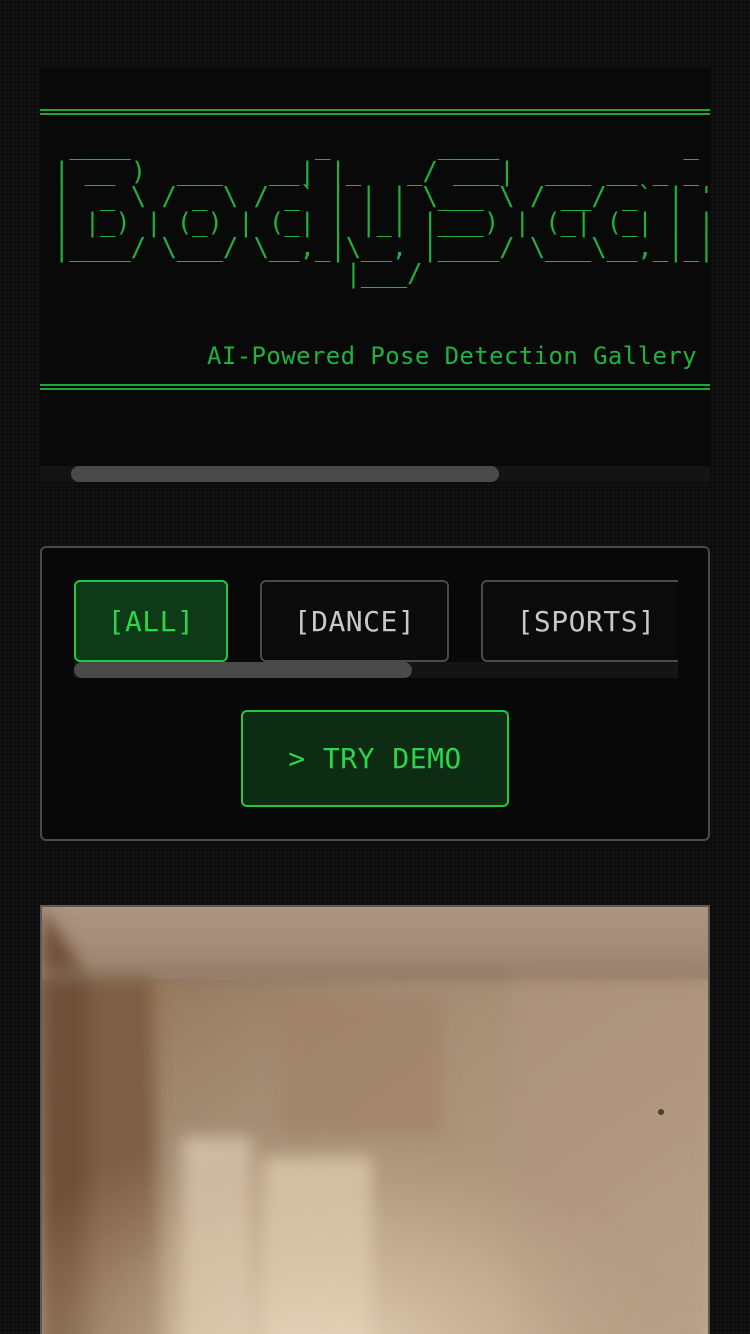 Image resolution: width=750 pixels, height=1334 pixels. I want to click on header-scrollbar-thumb, so click(285, 474).